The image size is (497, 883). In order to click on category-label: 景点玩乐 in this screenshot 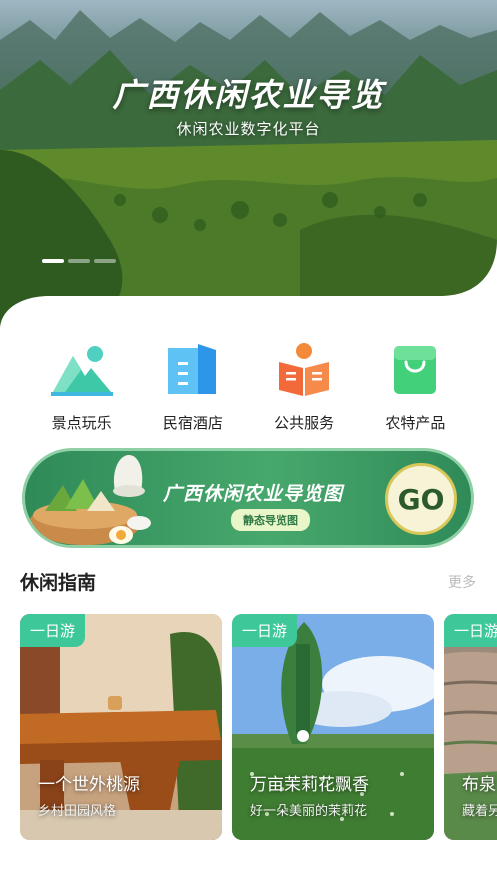, I will do `click(81, 423)`.